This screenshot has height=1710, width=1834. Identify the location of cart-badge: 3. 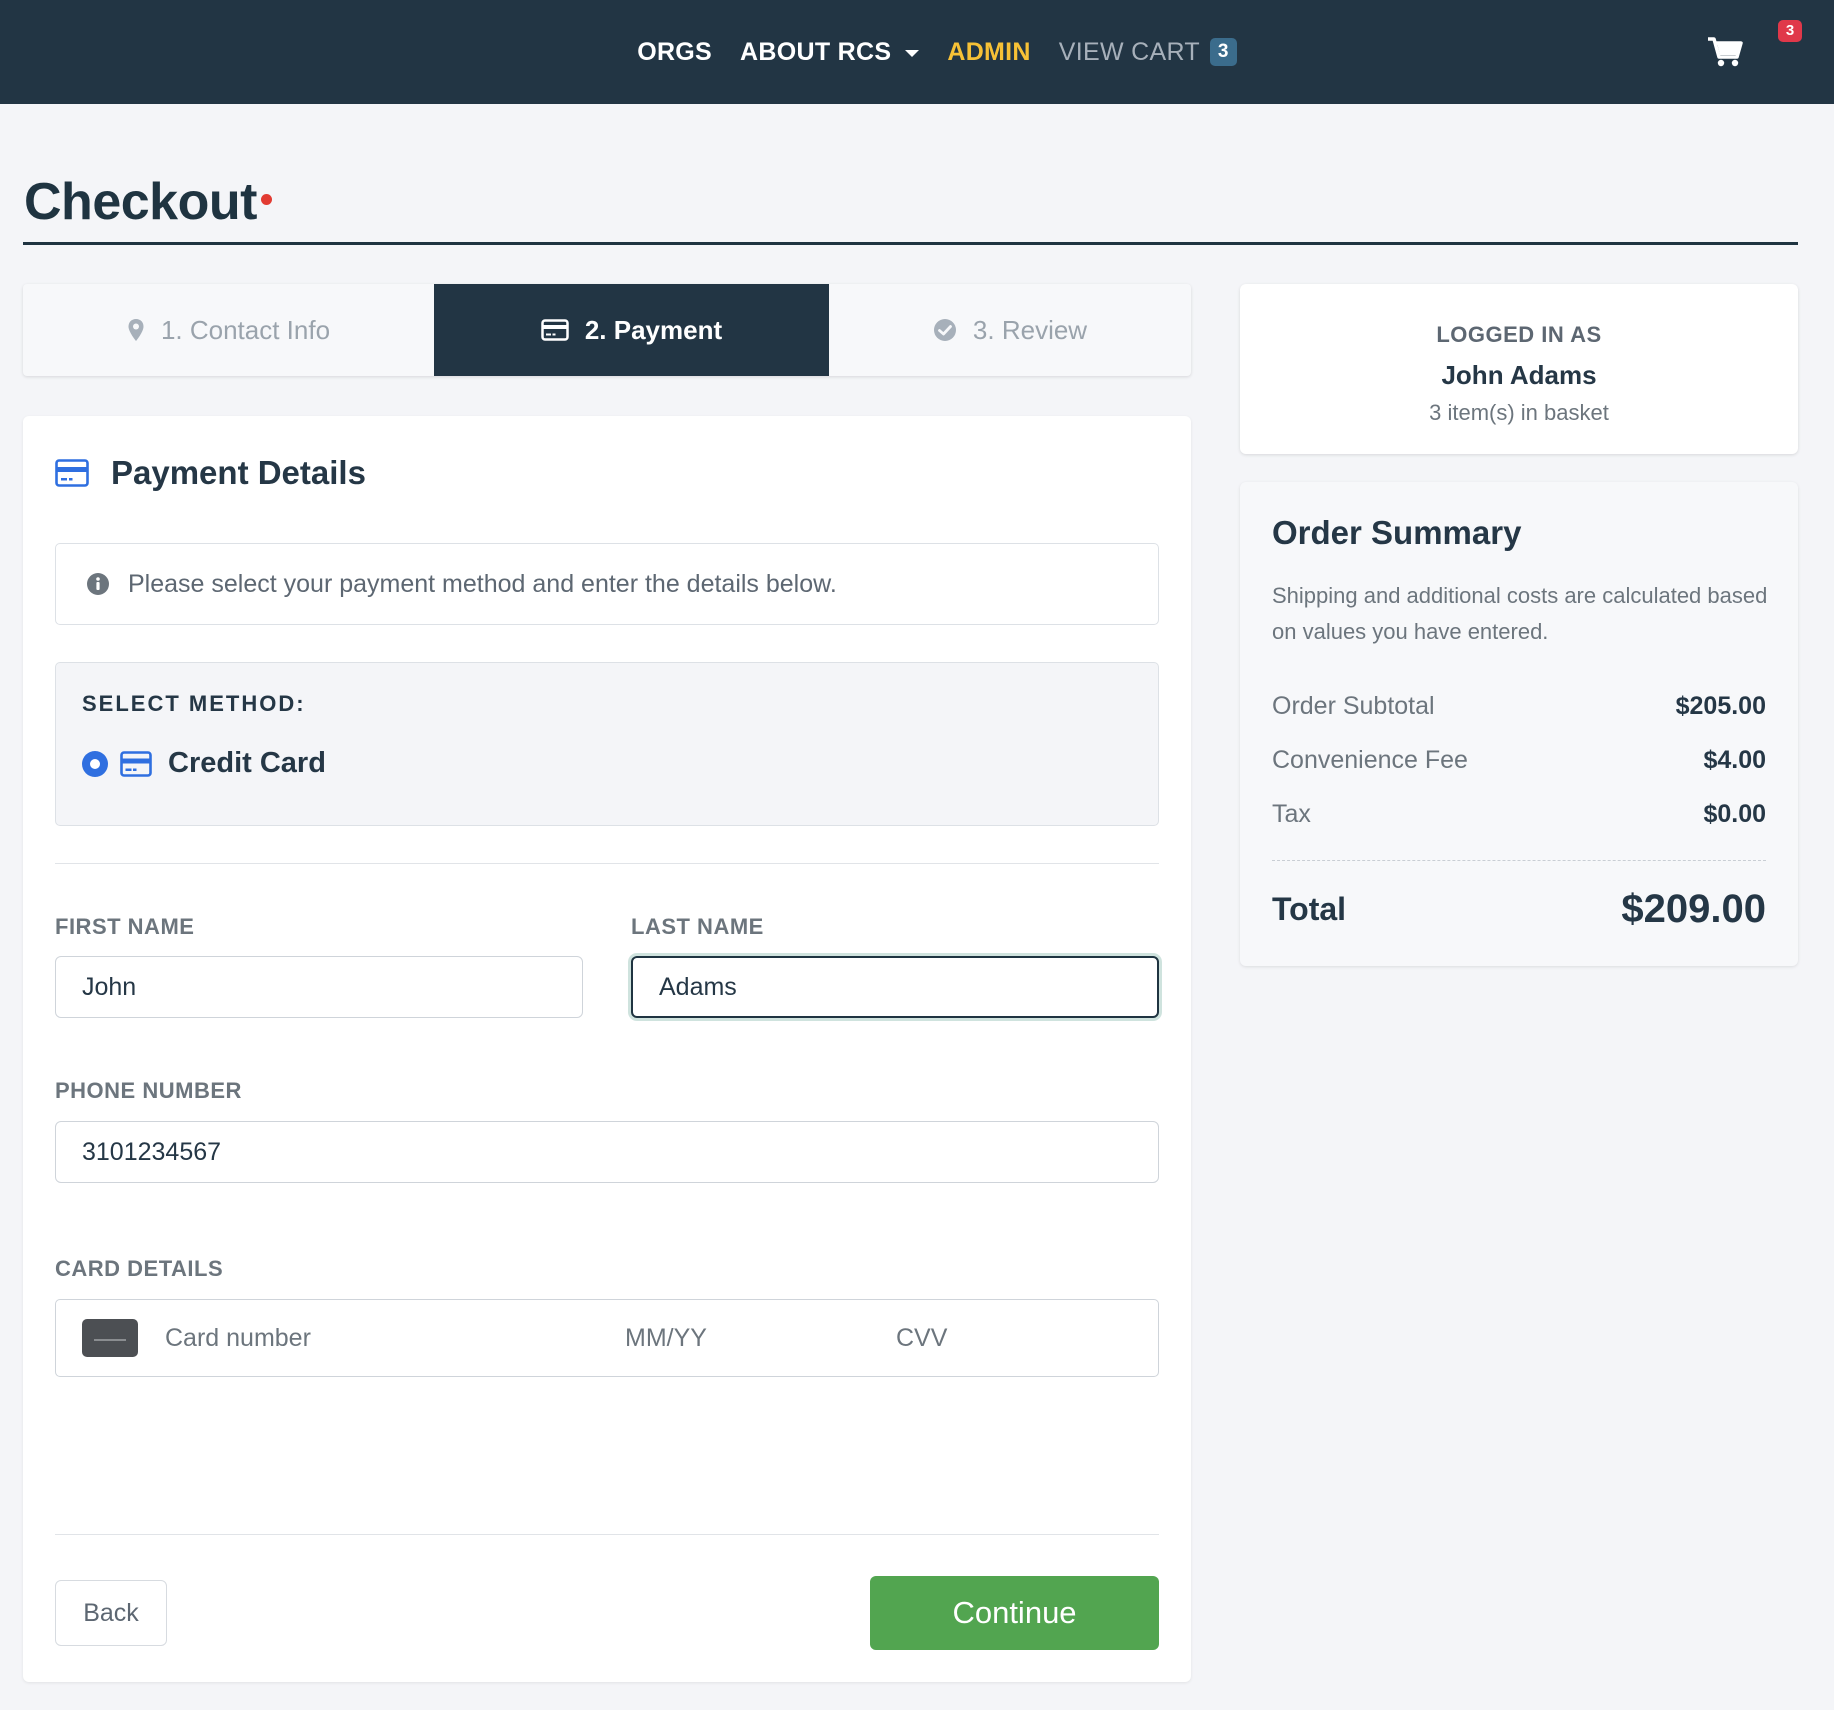
(1790, 31).